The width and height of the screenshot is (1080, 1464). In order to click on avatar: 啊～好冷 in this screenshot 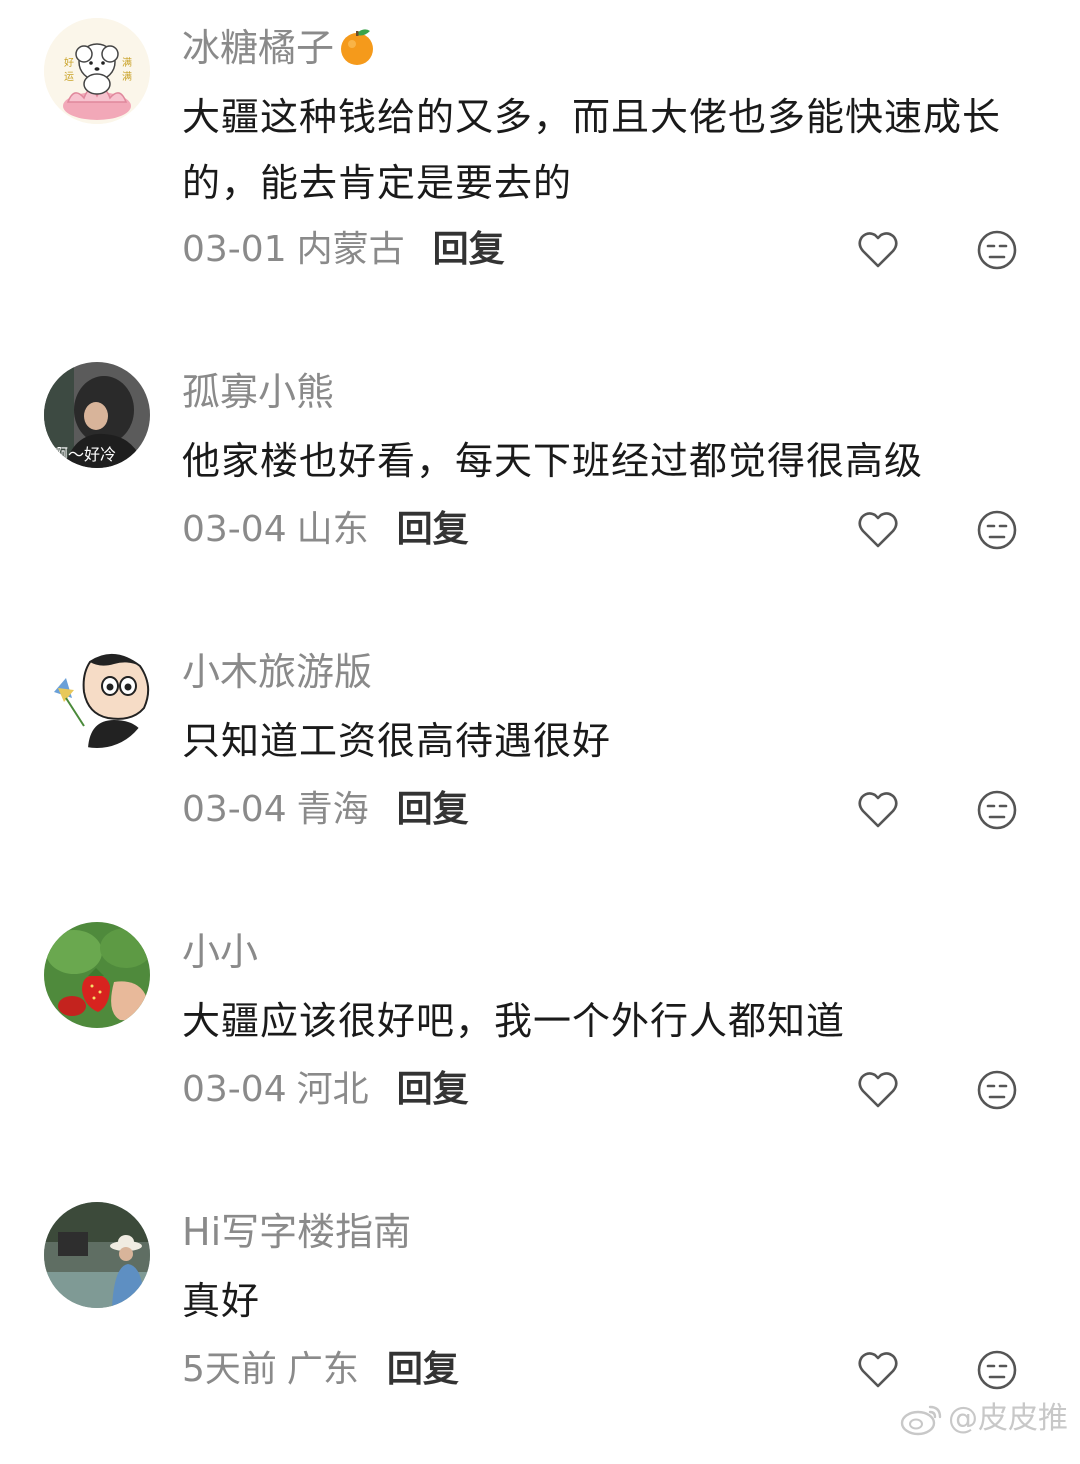, I will do `click(97, 415)`.